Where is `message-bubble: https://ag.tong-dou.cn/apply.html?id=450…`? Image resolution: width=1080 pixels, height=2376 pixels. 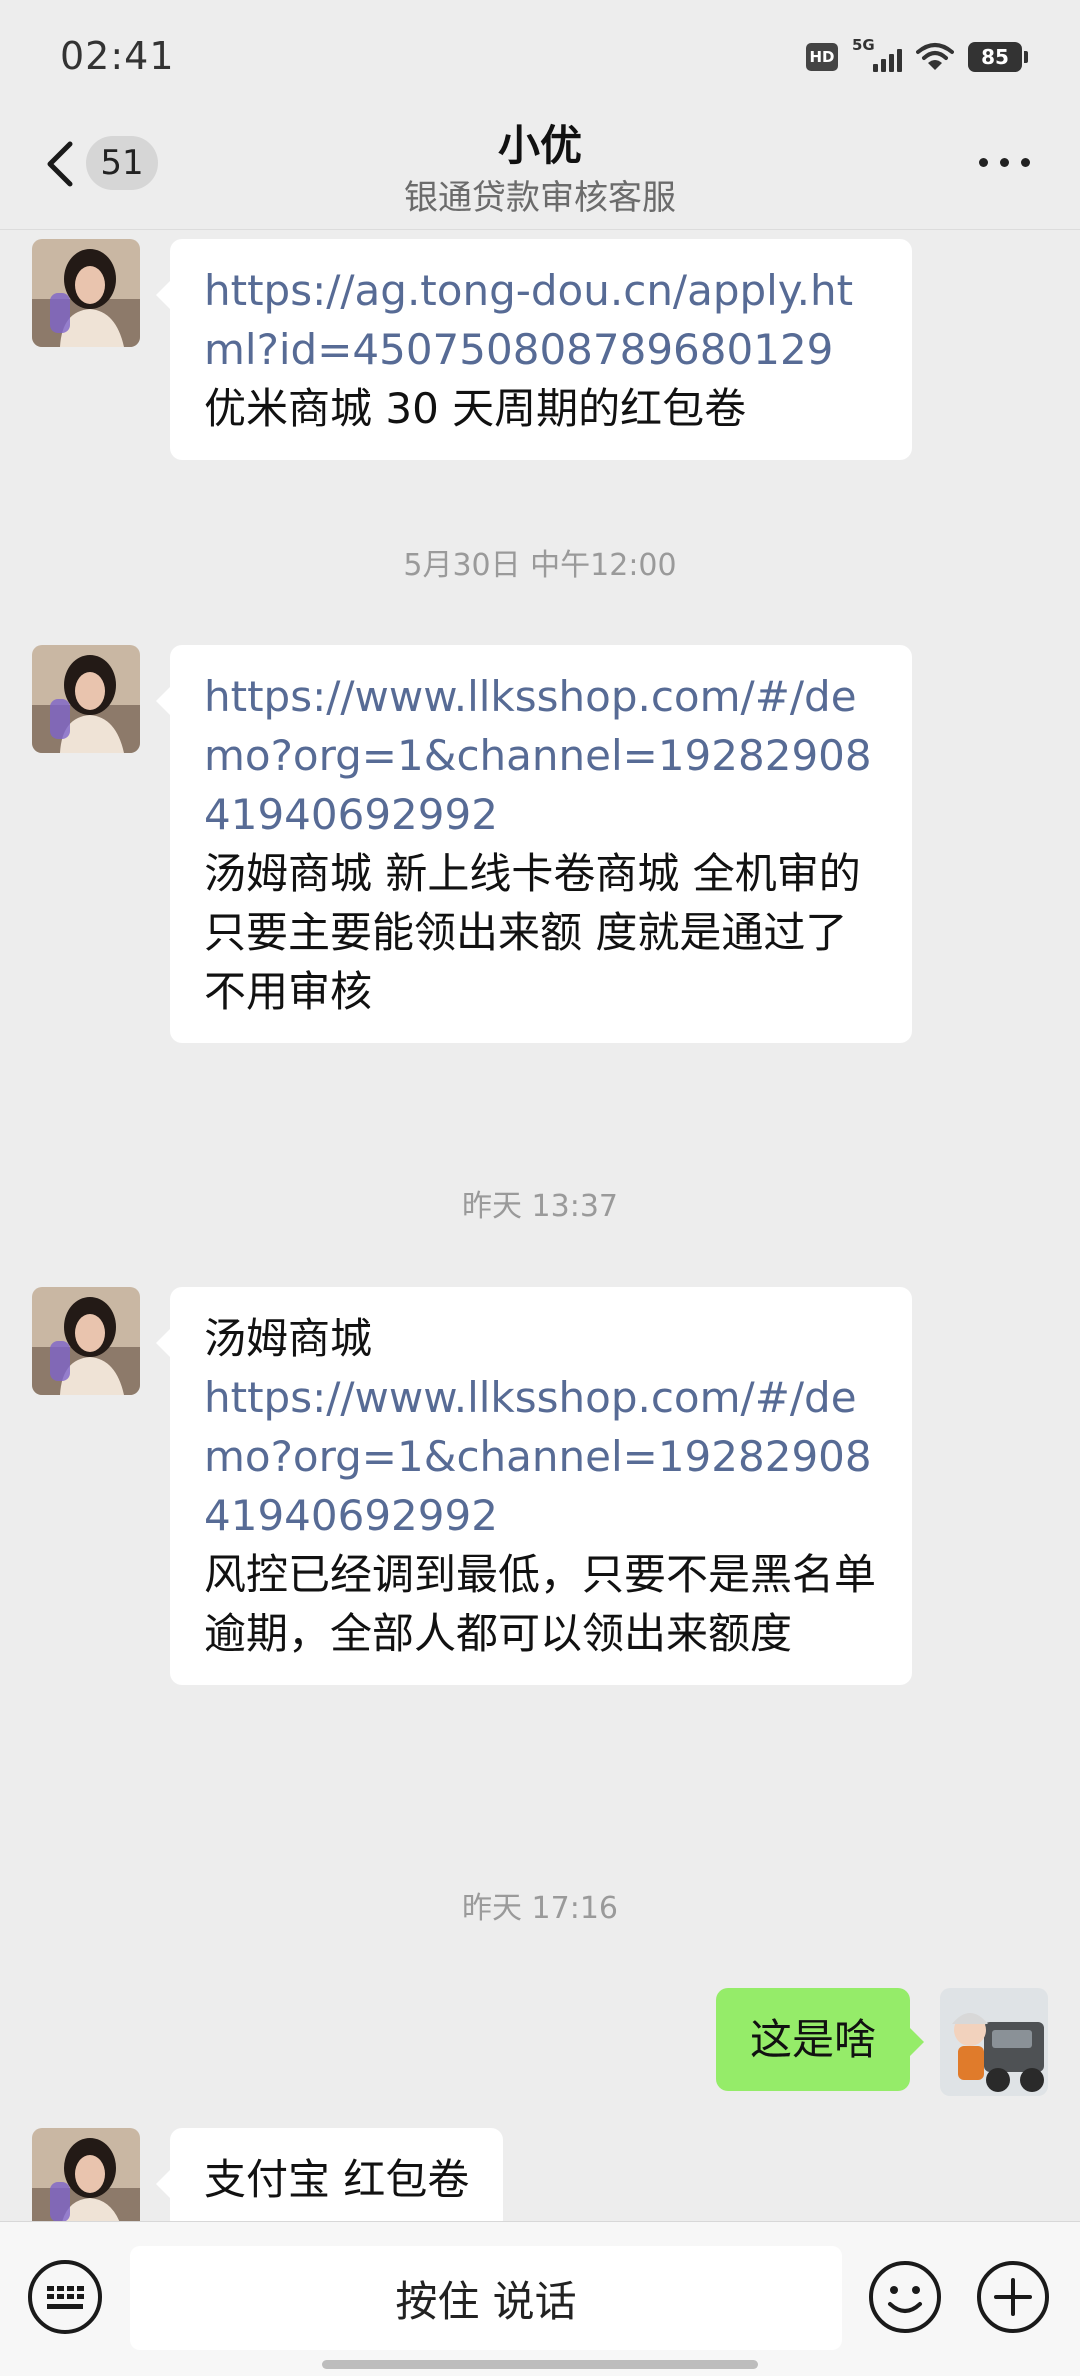 message-bubble: https://ag.tong-dou.cn/apply.html?id=450… is located at coordinates (534, 349).